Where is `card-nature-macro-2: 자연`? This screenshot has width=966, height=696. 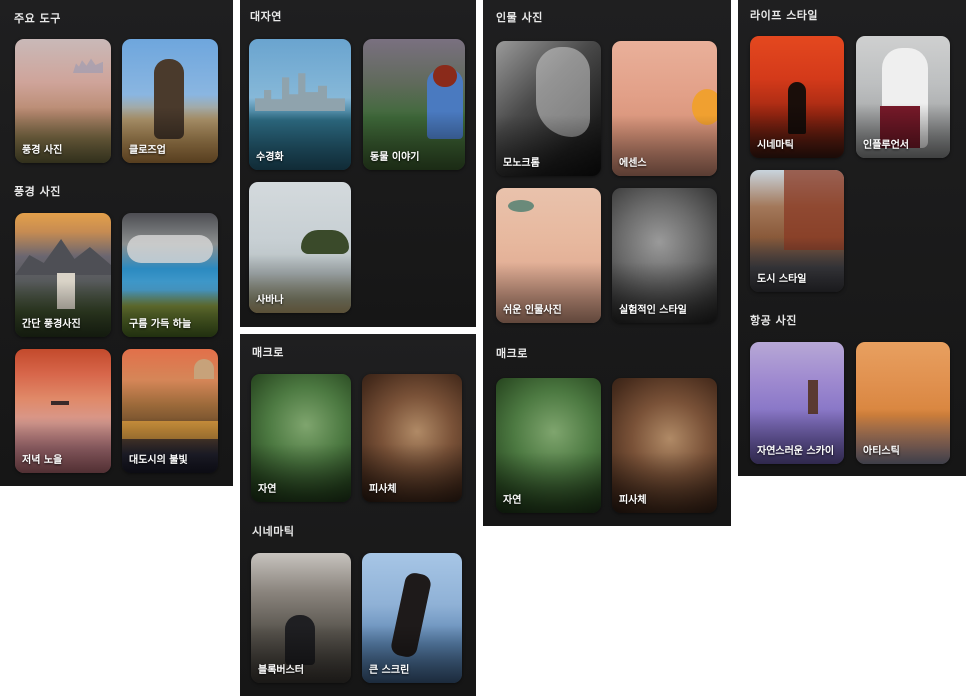
card-nature-macro-2: 자연 is located at coordinates (548, 445).